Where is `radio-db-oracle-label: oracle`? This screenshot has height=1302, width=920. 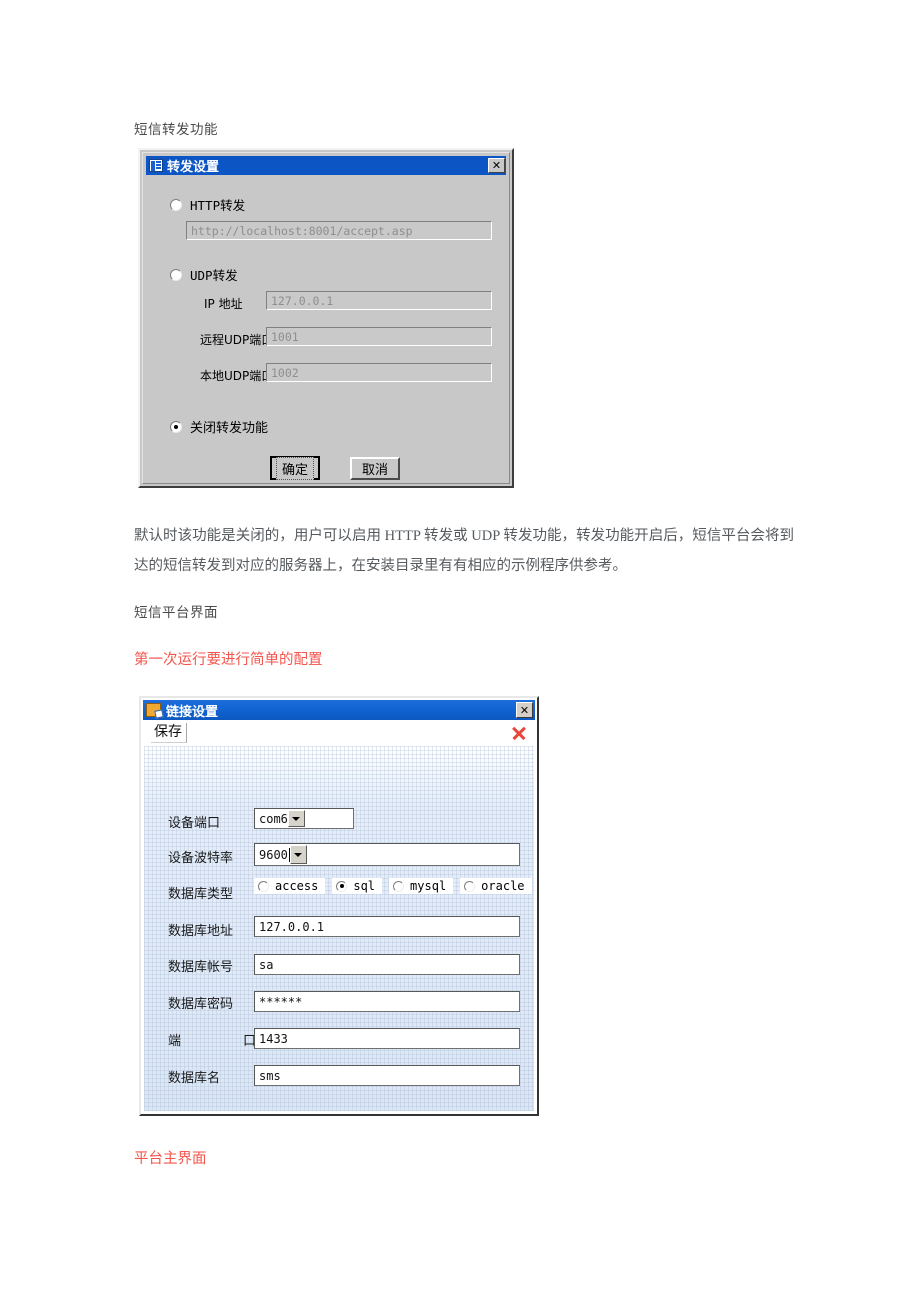 radio-db-oracle-label: oracle is located at coordinates (503, 886).